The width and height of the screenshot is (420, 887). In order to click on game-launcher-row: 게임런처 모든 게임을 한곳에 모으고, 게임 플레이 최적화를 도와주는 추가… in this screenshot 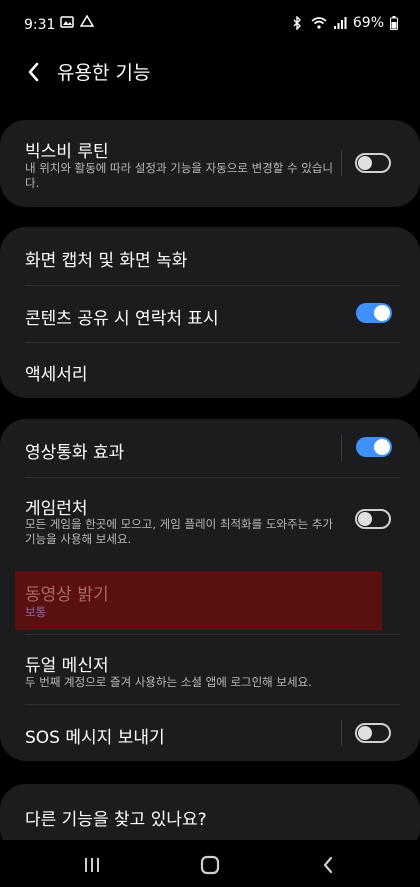, I will do `click(210, 521)`.